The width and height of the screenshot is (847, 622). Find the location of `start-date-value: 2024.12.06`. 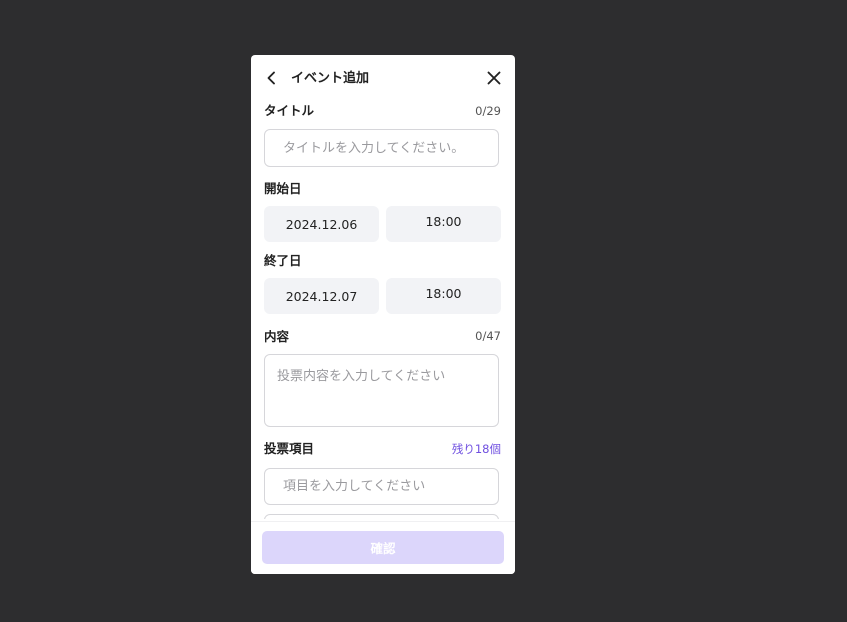

start-date-value: 2024.12.06 is located at coordinates (321, 224).